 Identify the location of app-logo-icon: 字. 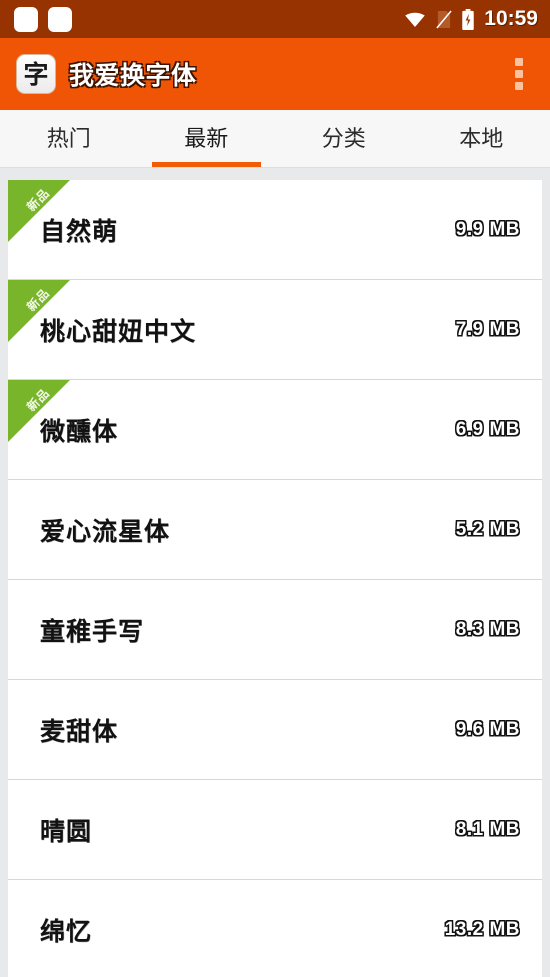
(36, 74).